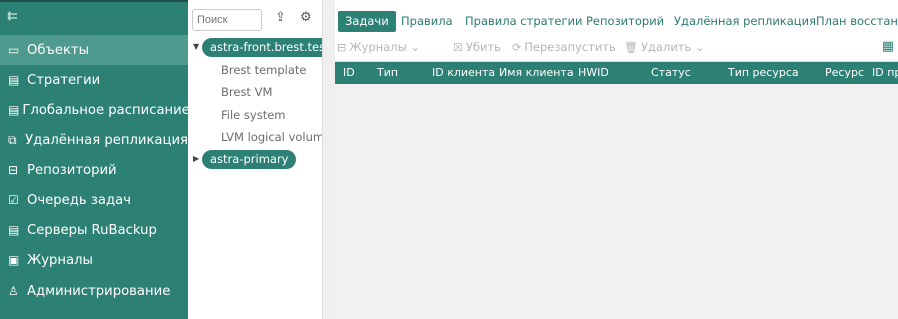  What do you see at coordinates (64, 80) in the screenshot?
I see `sidebar-item-label: Стратегии` at bounding box center [64, 80].